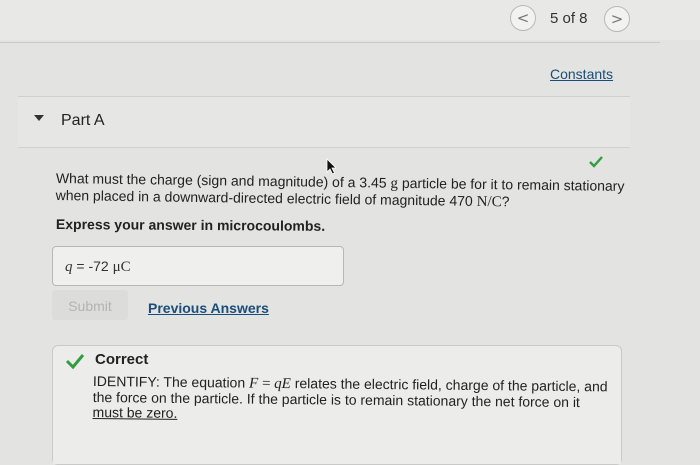 The width and height of the screenshot is (700, 465). What do you see at coordinates (135, 412) in the screenshot?
I see `feedback-emphasis: must be zero.` at bounding box center [135, 412].